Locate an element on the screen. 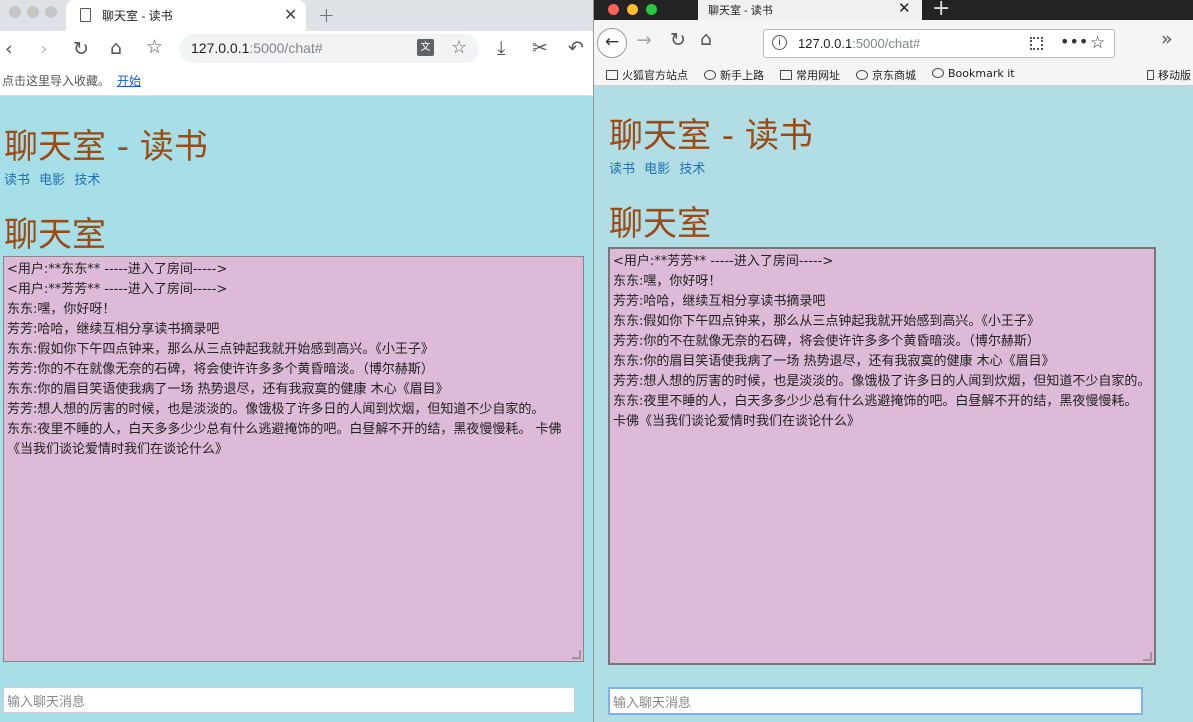  translate-icon: 文 is located at coordinates (425, 47).